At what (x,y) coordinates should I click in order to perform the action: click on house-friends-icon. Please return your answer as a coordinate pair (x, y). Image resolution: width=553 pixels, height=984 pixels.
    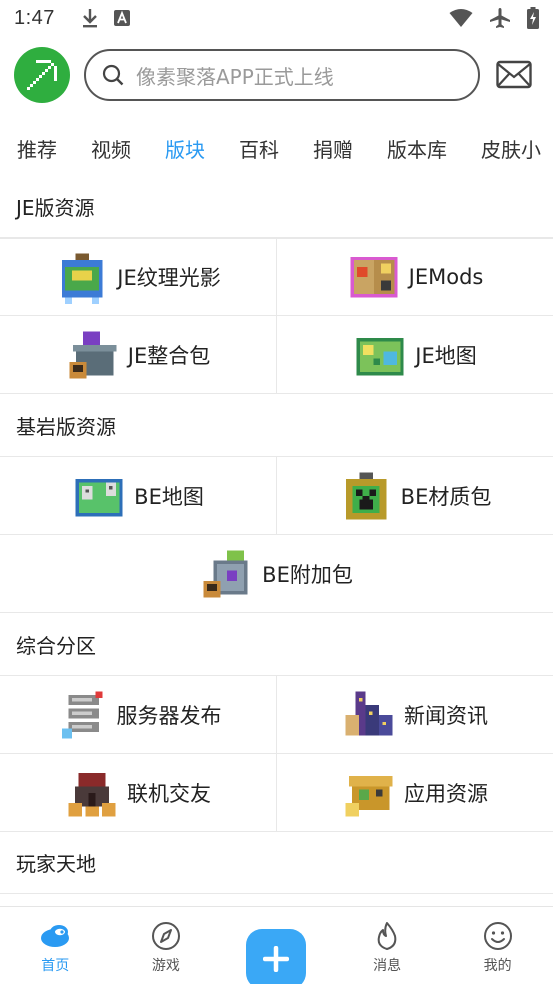
    Looking at the image, I should click on (92, 794).